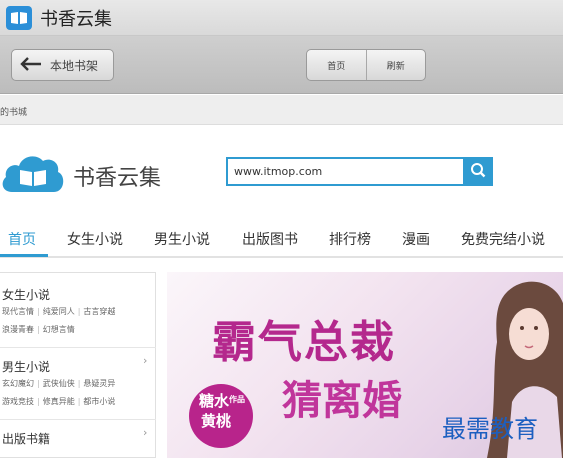 The width and height of the screenshot is (563, 458). Describe the element at coordinates (18, 329) in the screenshot. I see `category-link: 浪漫青春` at that location.